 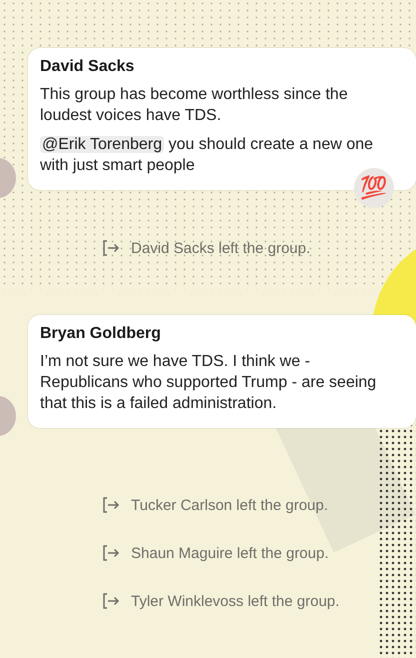 What do you see at coordinates (88, 67) in the screenshot?
I see `sender-name: David Sacks` at bounding box center [88, 67].